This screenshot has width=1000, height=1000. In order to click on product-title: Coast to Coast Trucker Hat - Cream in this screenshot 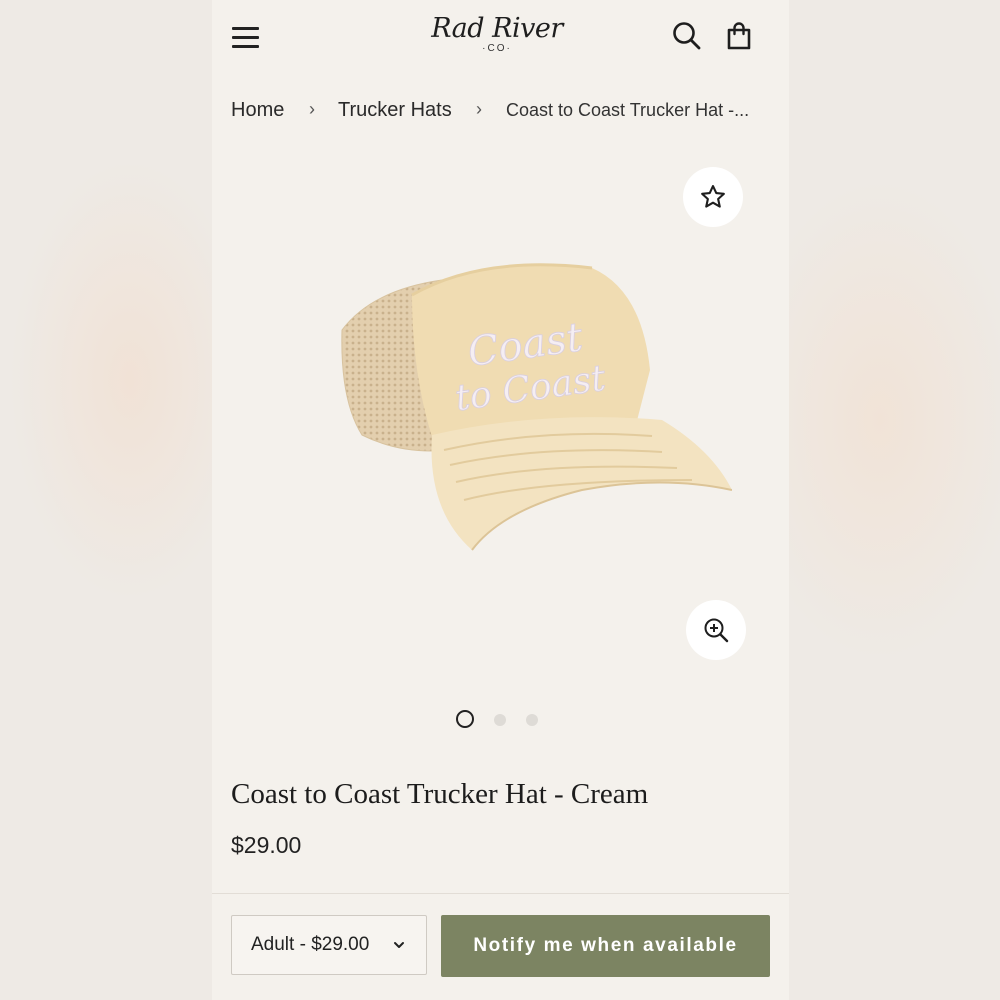, I will do `click(440, 794)`.